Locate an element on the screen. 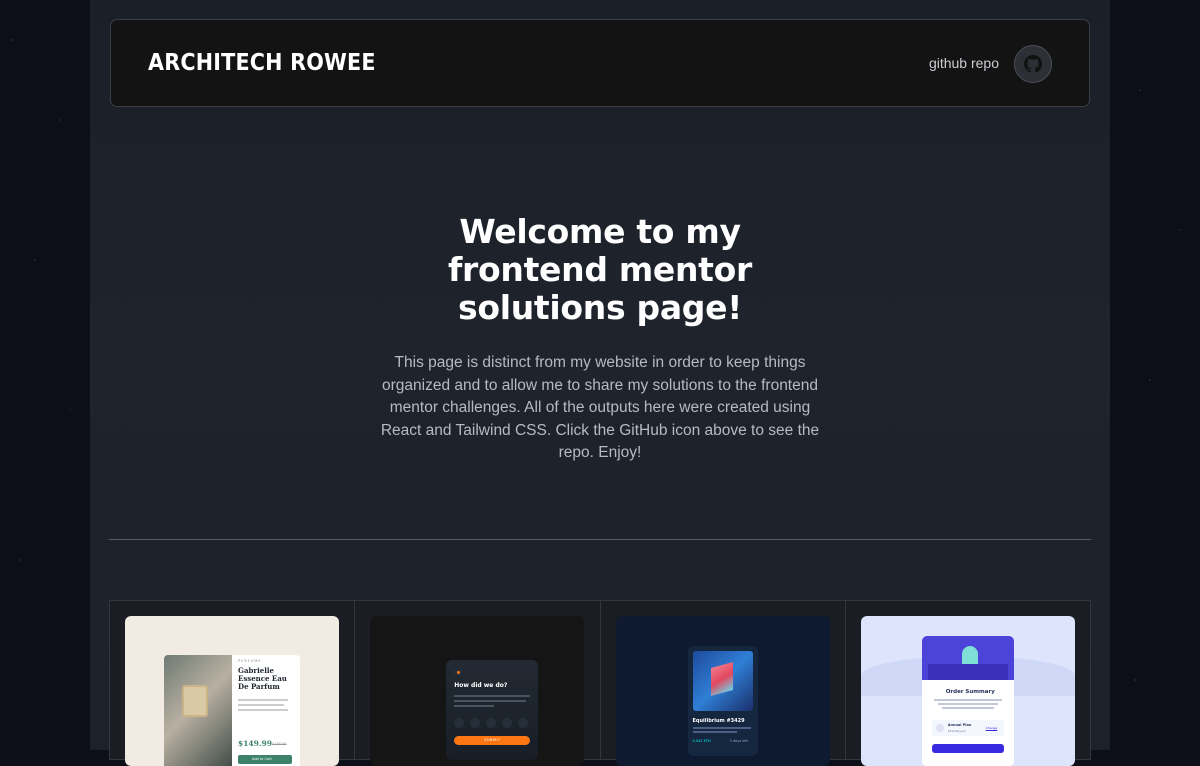 The width and height of the screenshot is (1200, 766). github-icon is located at coordinates (1033, 64).